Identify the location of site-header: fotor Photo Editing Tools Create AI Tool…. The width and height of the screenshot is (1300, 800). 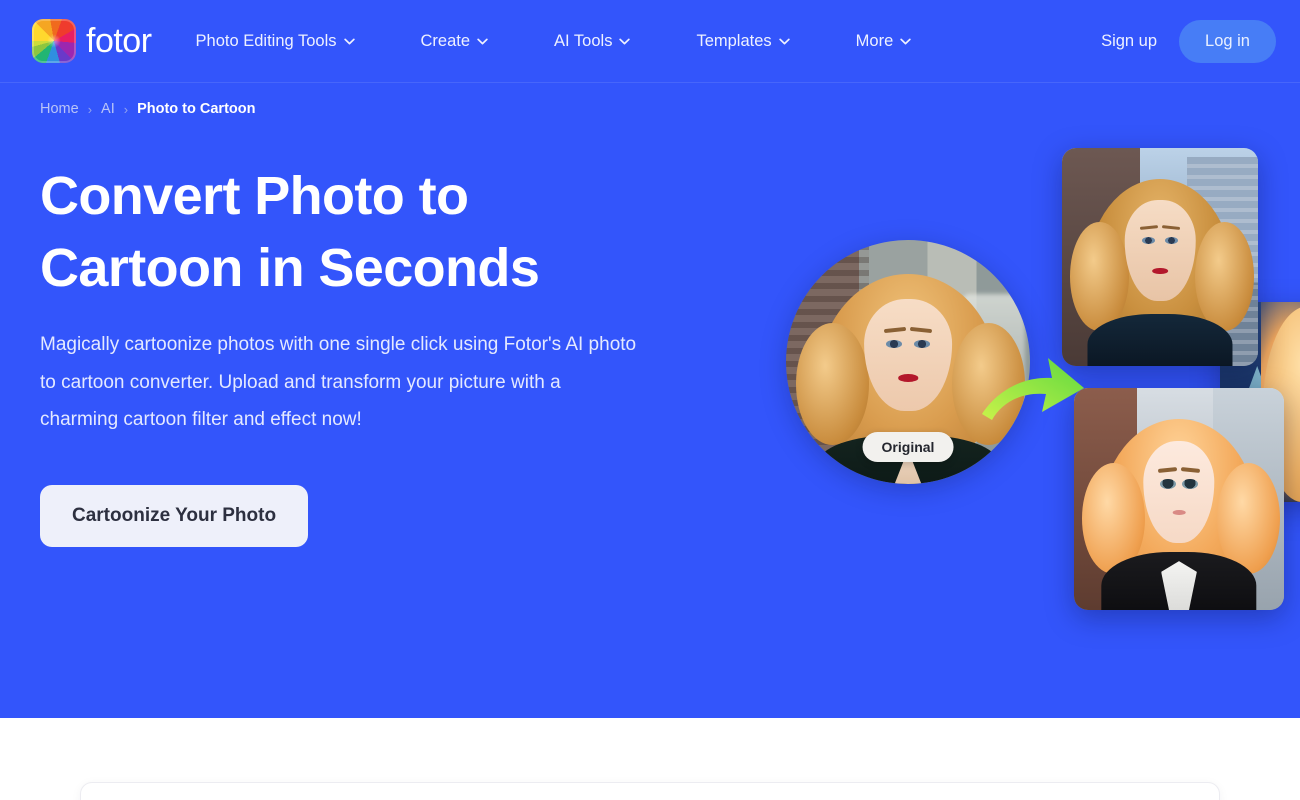
(650, 41).